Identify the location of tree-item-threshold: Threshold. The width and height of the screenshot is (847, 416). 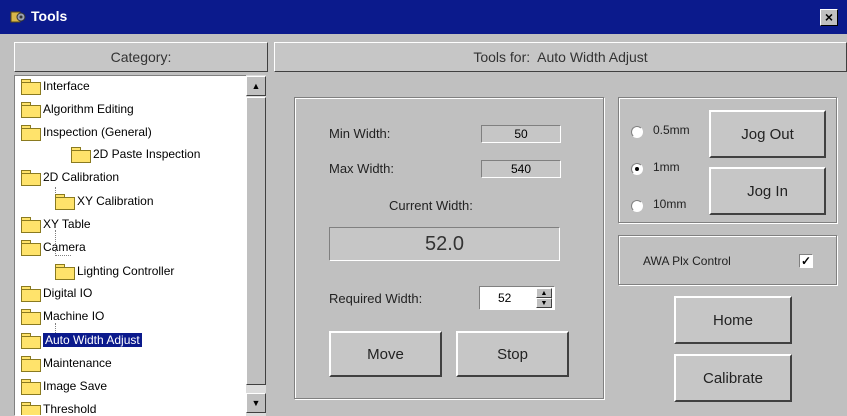
(58, 406).